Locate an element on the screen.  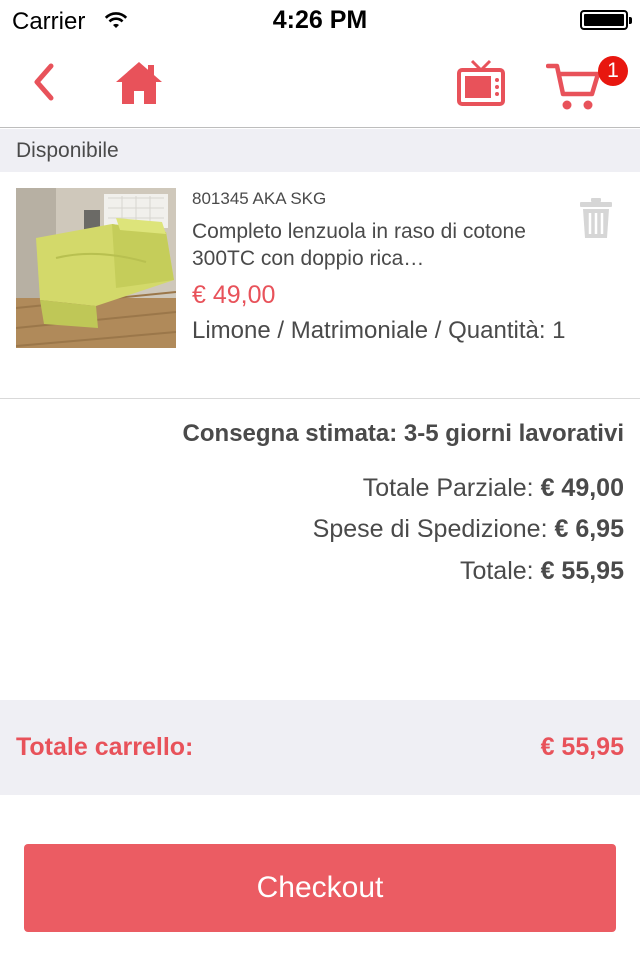
cart-total-value: € 55,95 is located at coordinates (582, 747).